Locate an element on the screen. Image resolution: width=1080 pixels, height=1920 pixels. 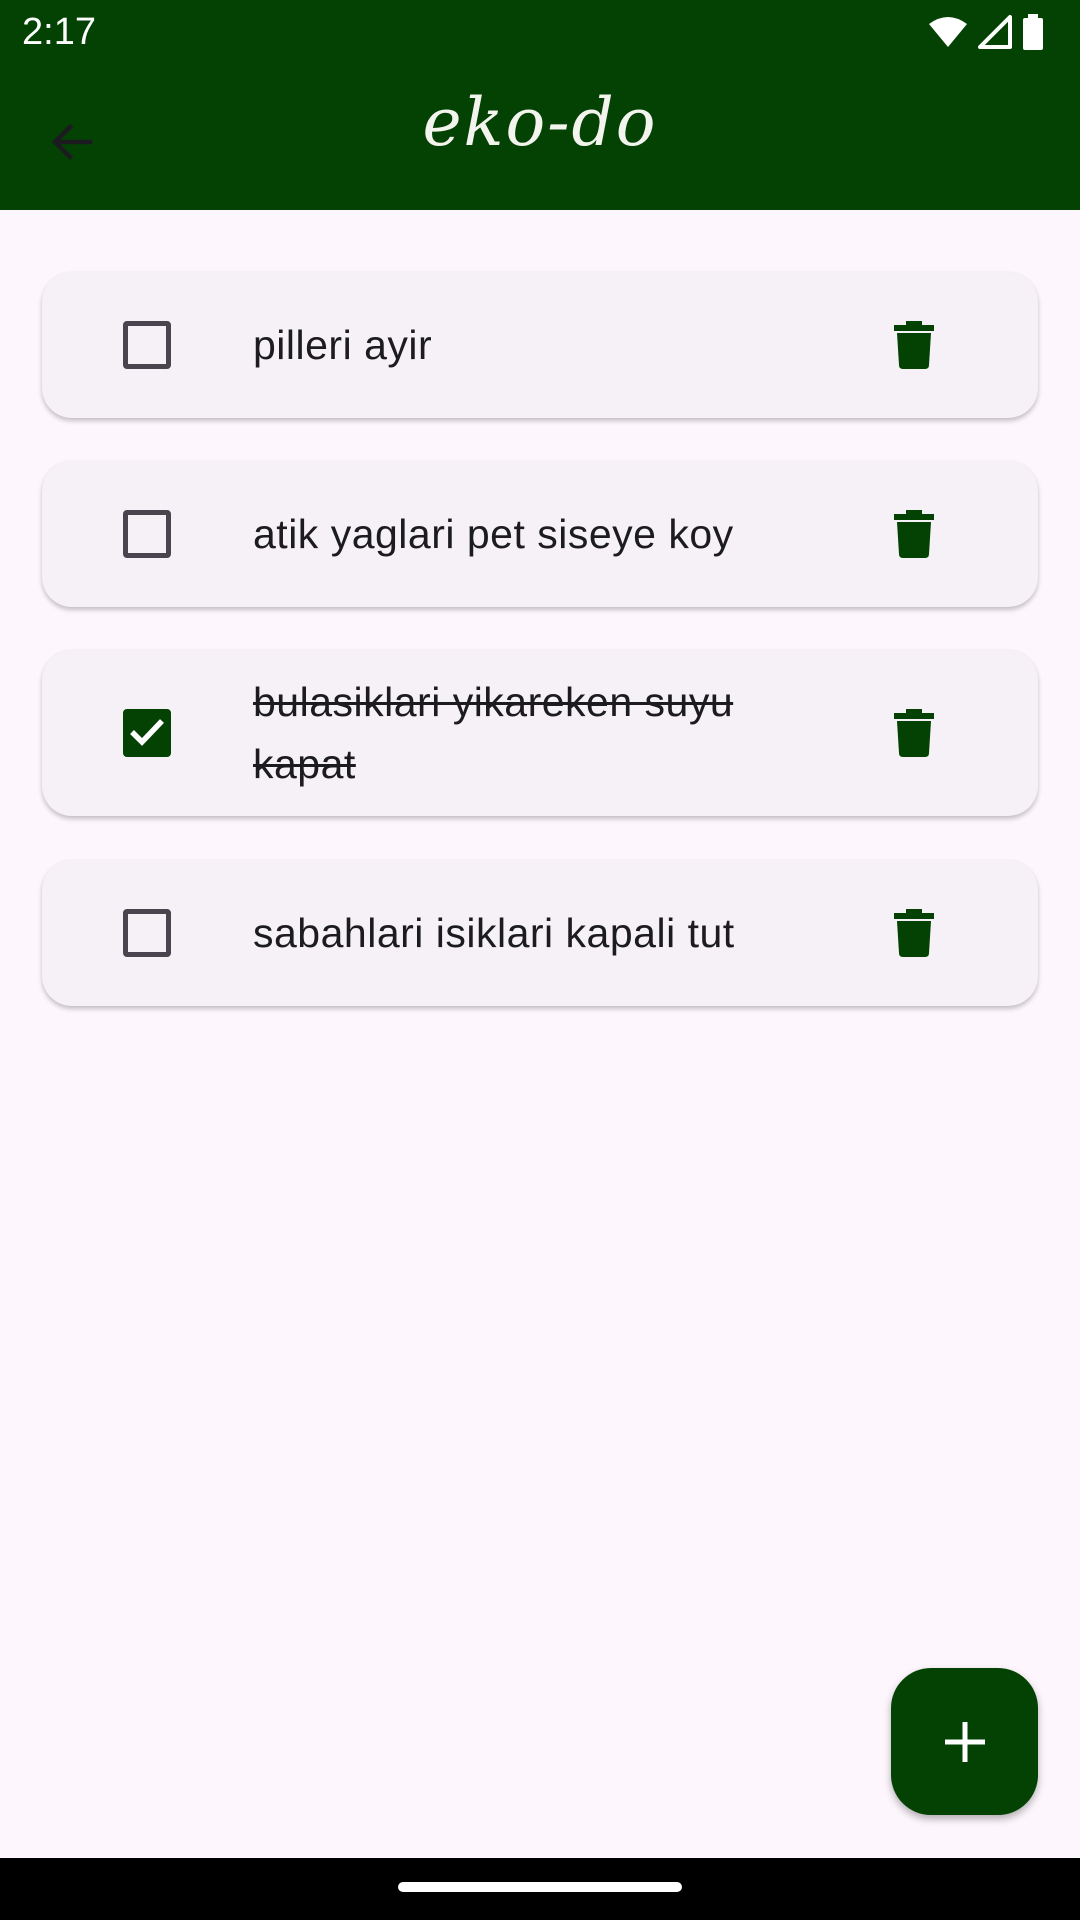
task-card: atik yaglari pet siseye koy is located at coordinates (540, 534).